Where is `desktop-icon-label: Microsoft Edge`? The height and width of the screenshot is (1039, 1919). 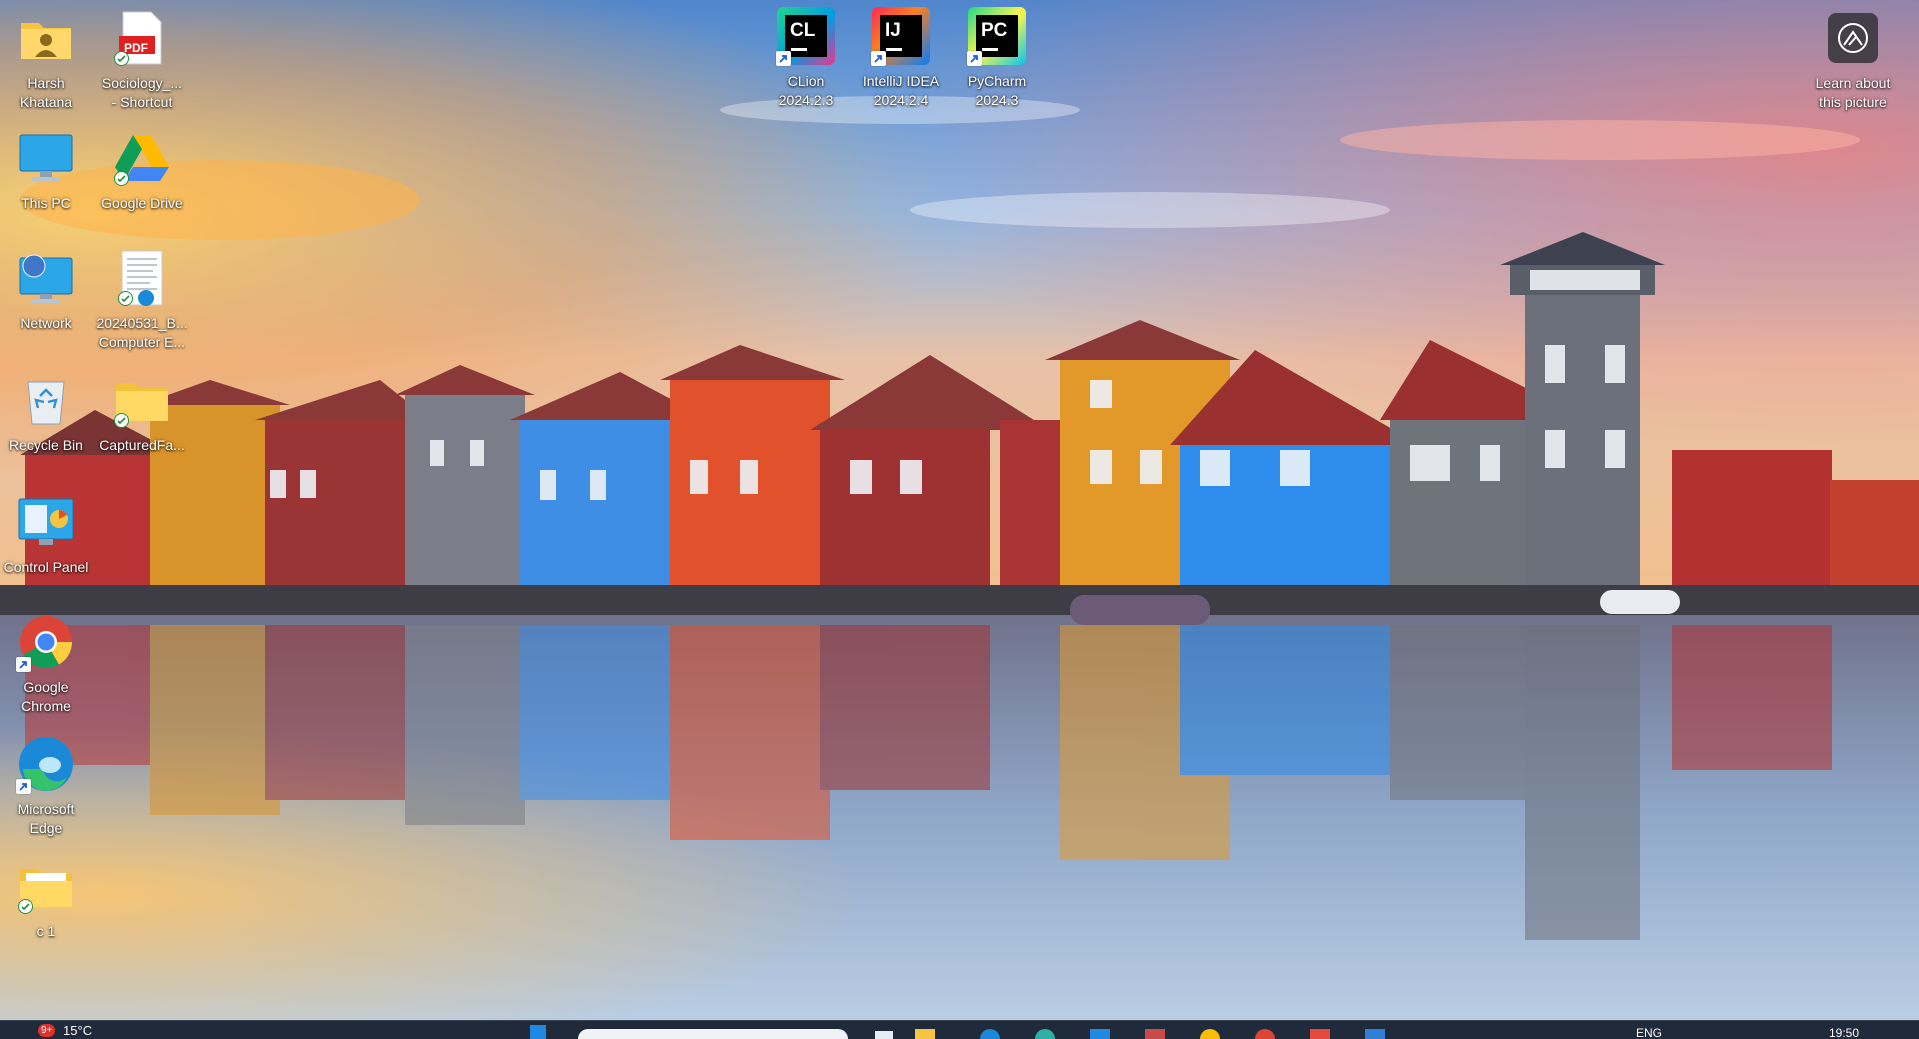
desktop-icon-label: Microsoft Edge is located at coordinates (46, 818).